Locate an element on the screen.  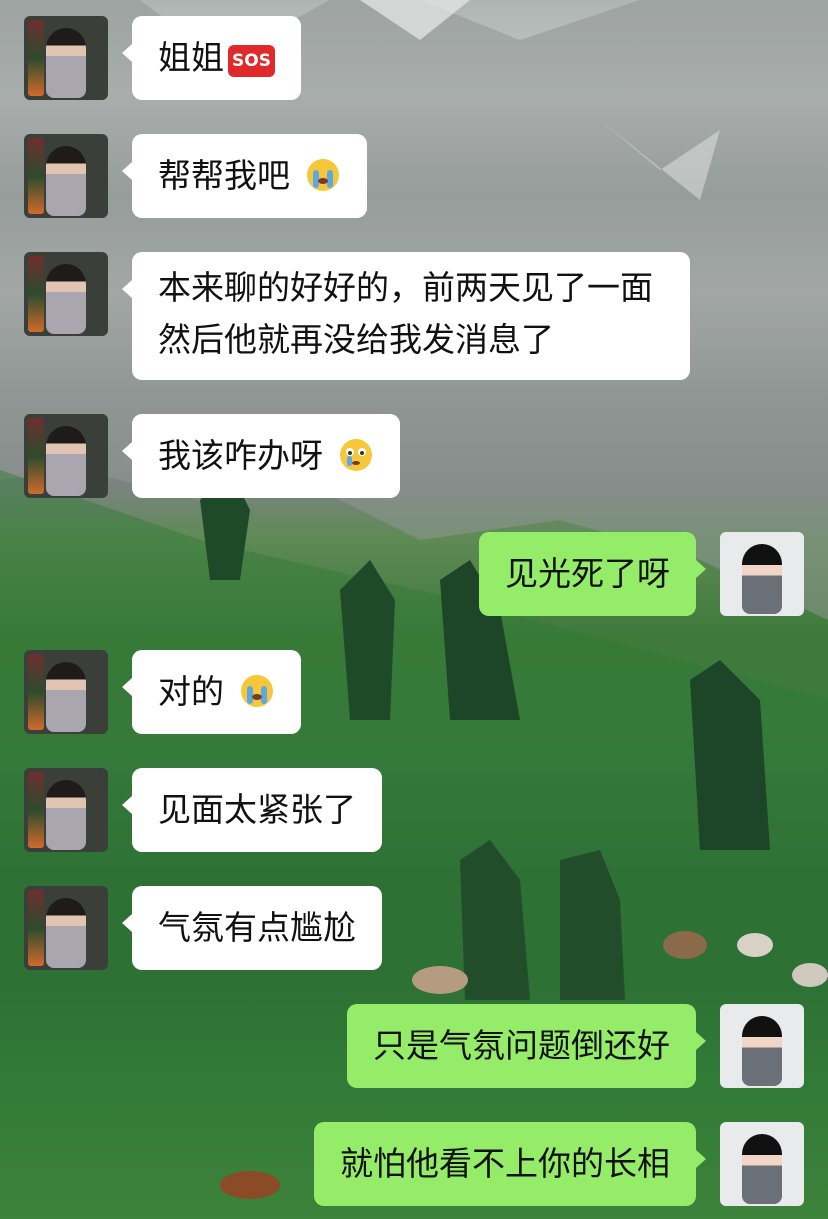
message-text: 气氛有点尴尬 is located at coordinates (257, 927).